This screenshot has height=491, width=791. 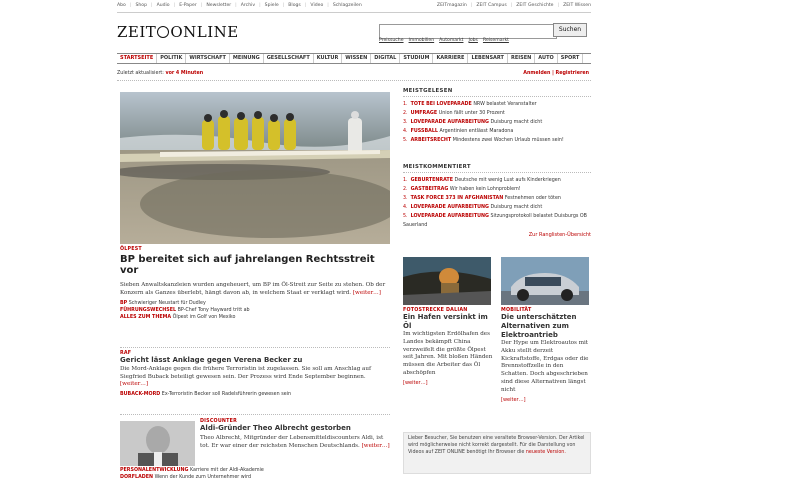 I want to click on ranking-number: 3., so click(x=405, y=122).